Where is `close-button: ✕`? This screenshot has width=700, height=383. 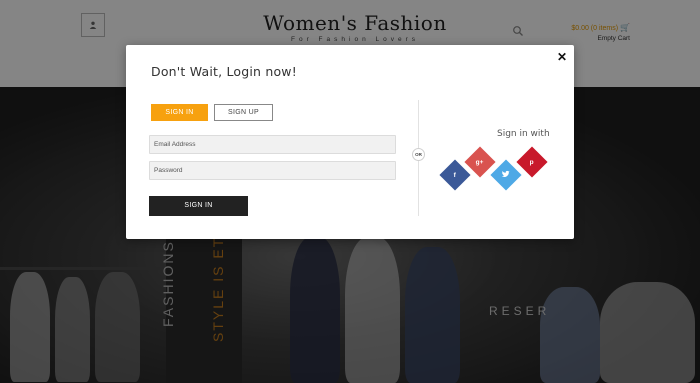 close-button: ✕ is located at coordinates (562, 57).